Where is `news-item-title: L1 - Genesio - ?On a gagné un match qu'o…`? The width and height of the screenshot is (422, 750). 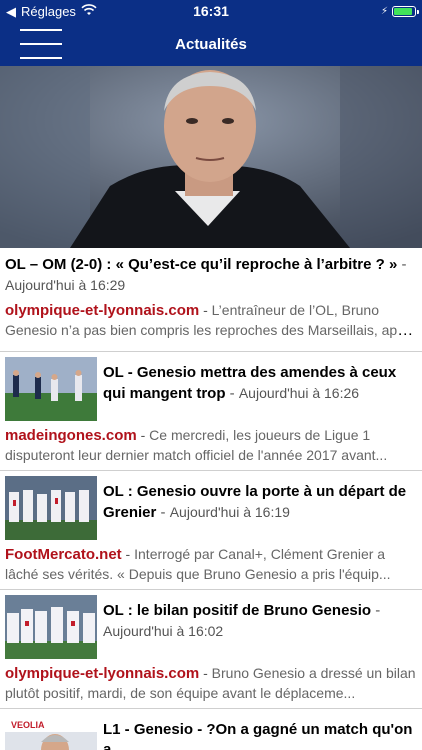 news-item-title: L1 - Genesio - ?On a gagné un match qu'o… is located at coordinates (258, 735).